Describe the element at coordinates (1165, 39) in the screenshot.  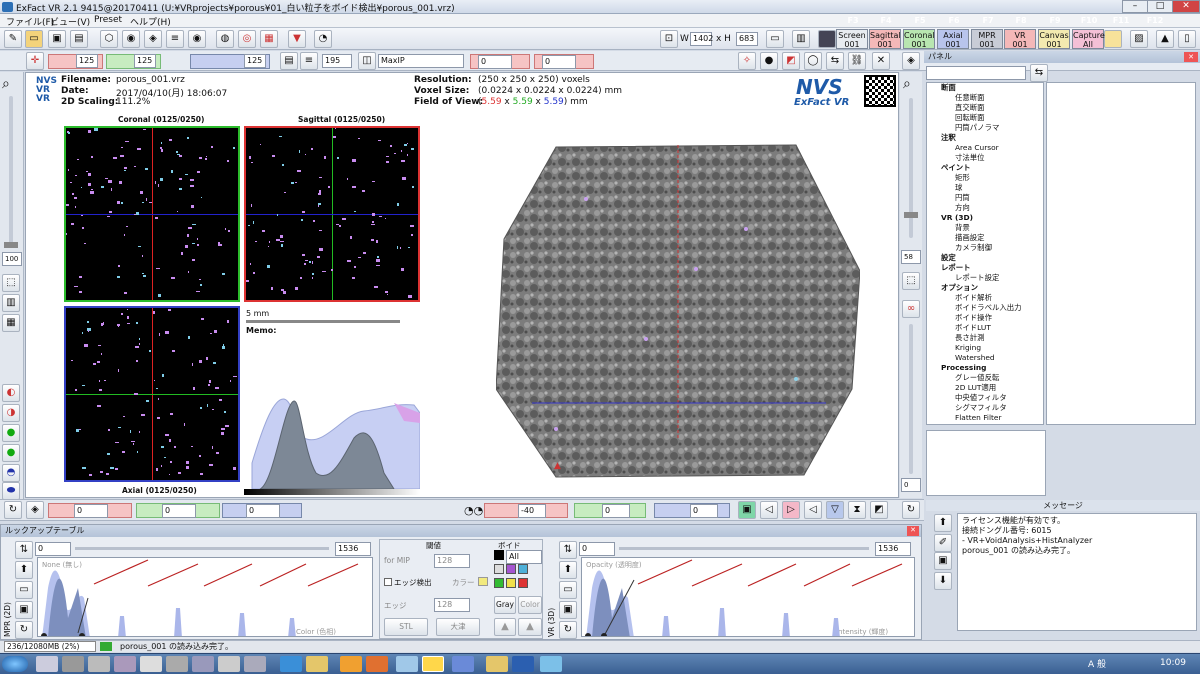
I see `histogram-icon: ▲` at that location.